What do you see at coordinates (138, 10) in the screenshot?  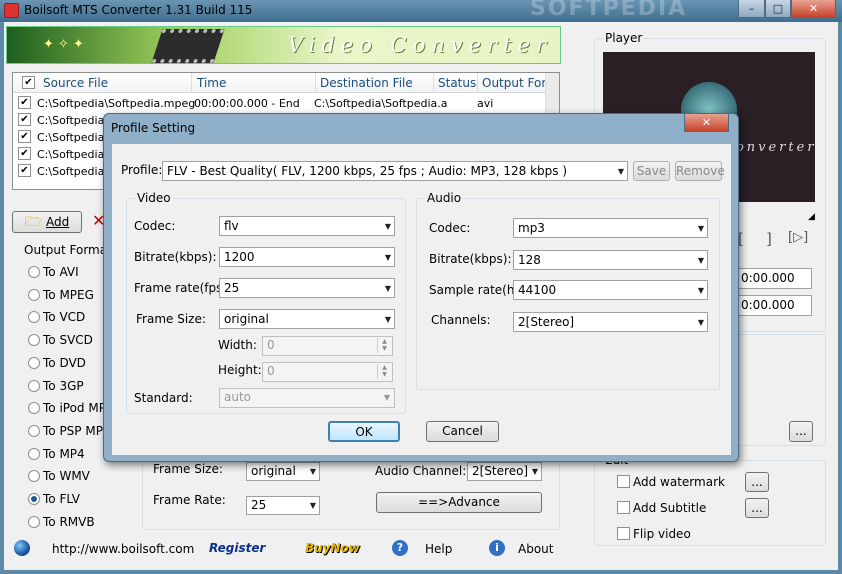 I see `window-title: Boilsoft MTS Converter 1.31 Build 115` at bounding box center [138, 10].